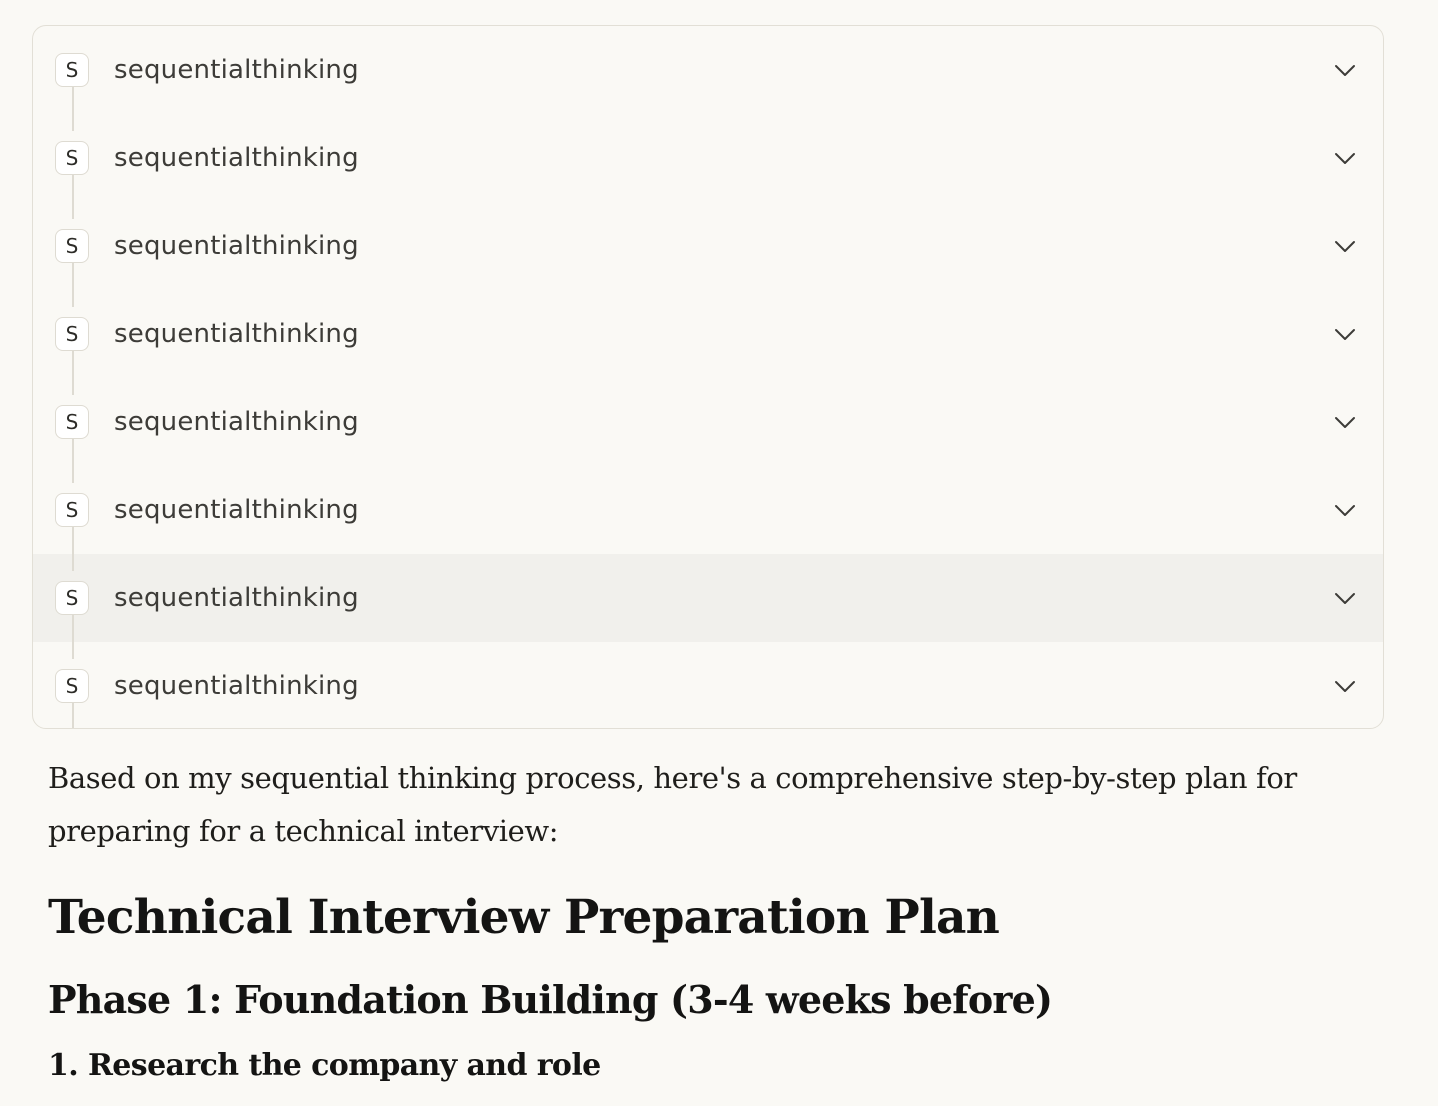  Describe the element at coordinates (324, 1065) in the screenshot. I see `step-heading: 1. Research the company and role` at that location.